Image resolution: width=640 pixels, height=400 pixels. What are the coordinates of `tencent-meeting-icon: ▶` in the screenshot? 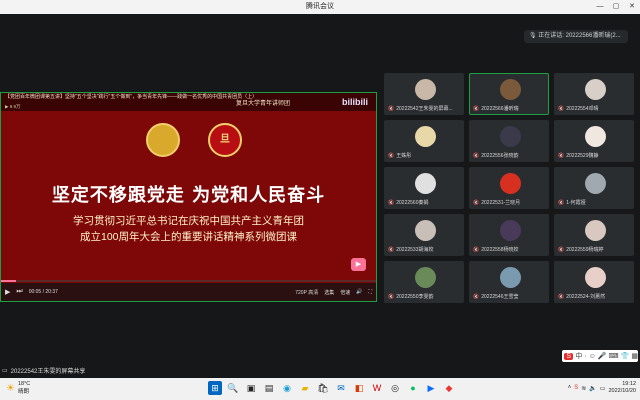 It's located at (431, 388).